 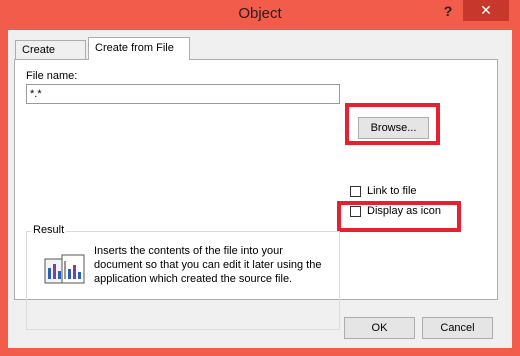 I want to click on ok-button: OK, so click(x=379, y=328).